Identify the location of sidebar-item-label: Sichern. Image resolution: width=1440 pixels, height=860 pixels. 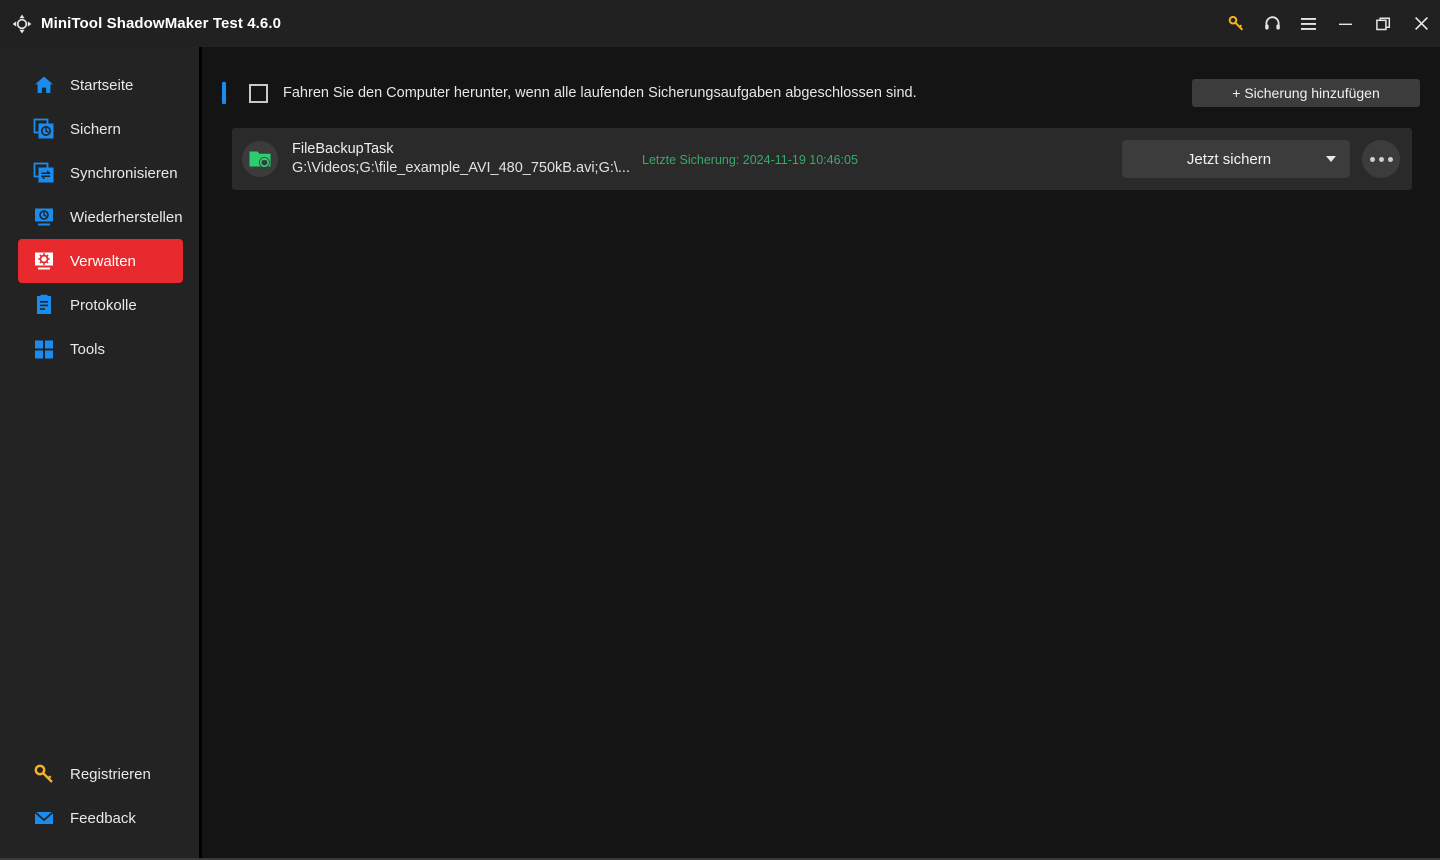
(95, 129).